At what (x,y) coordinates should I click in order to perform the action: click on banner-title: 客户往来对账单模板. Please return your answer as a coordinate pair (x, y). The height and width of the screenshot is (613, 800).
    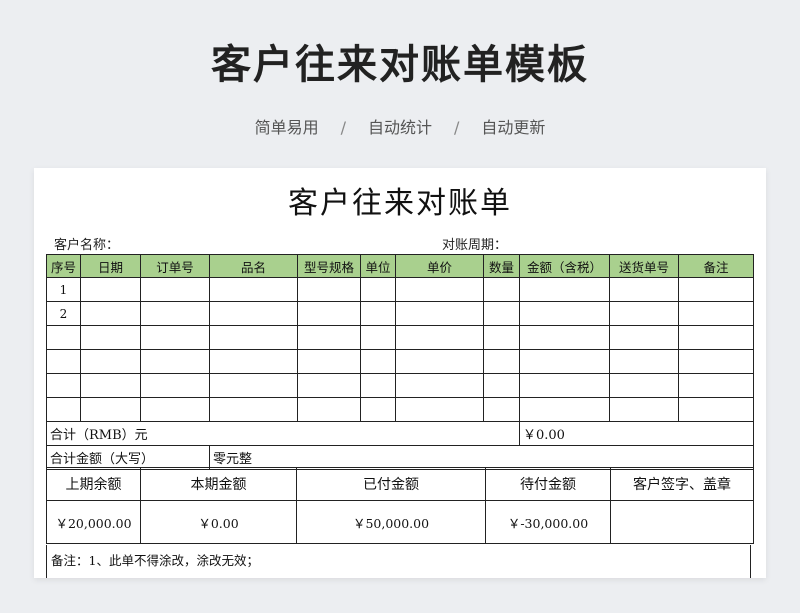
    Looking at the image, I should click on (400, 65).